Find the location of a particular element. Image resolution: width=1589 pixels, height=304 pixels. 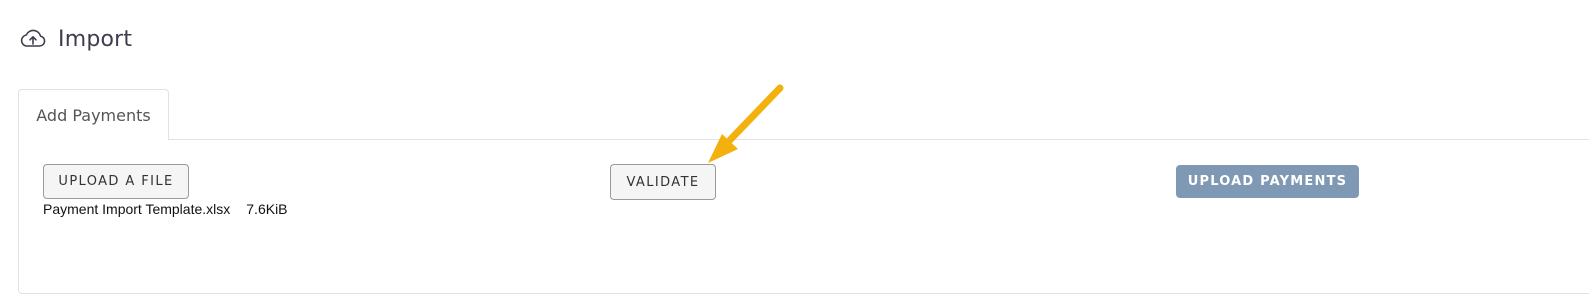

tab-label: Add Payments is located at coordinates (93, 115).